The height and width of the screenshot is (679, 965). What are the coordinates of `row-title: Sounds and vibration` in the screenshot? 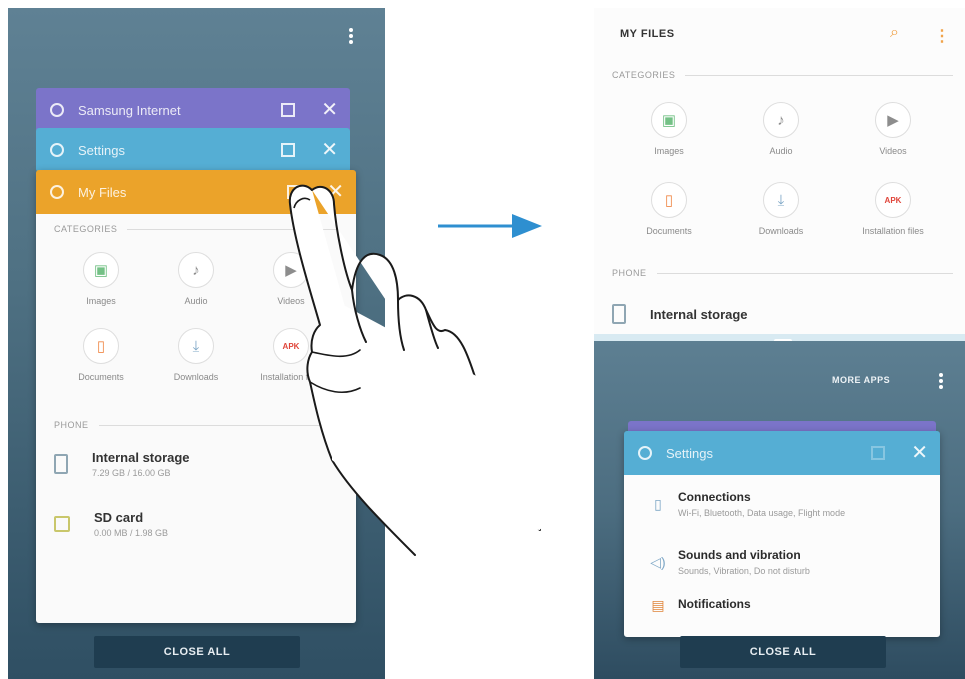 It's located at (739, 555).